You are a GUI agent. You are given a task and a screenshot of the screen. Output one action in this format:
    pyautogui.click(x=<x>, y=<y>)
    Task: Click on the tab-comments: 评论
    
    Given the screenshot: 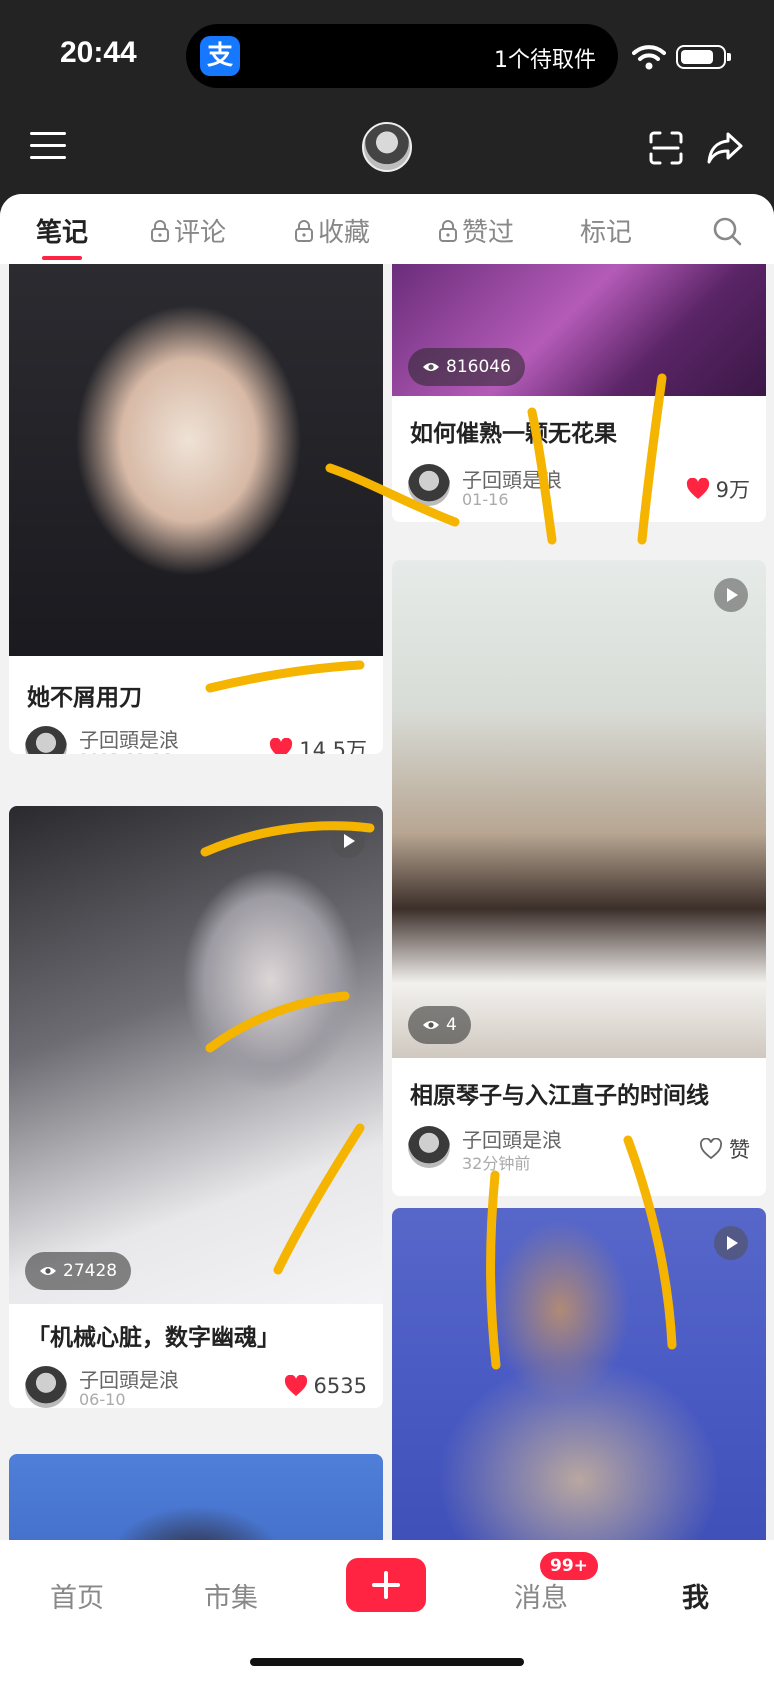 What is the action you would take?
    pyautogui.click(x=188, y=230)
    